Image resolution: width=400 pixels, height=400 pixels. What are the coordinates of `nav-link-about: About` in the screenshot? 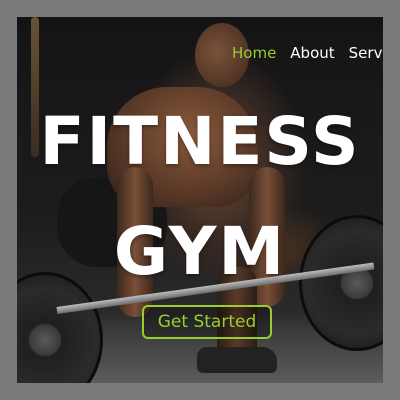 It's located at (312, 53).